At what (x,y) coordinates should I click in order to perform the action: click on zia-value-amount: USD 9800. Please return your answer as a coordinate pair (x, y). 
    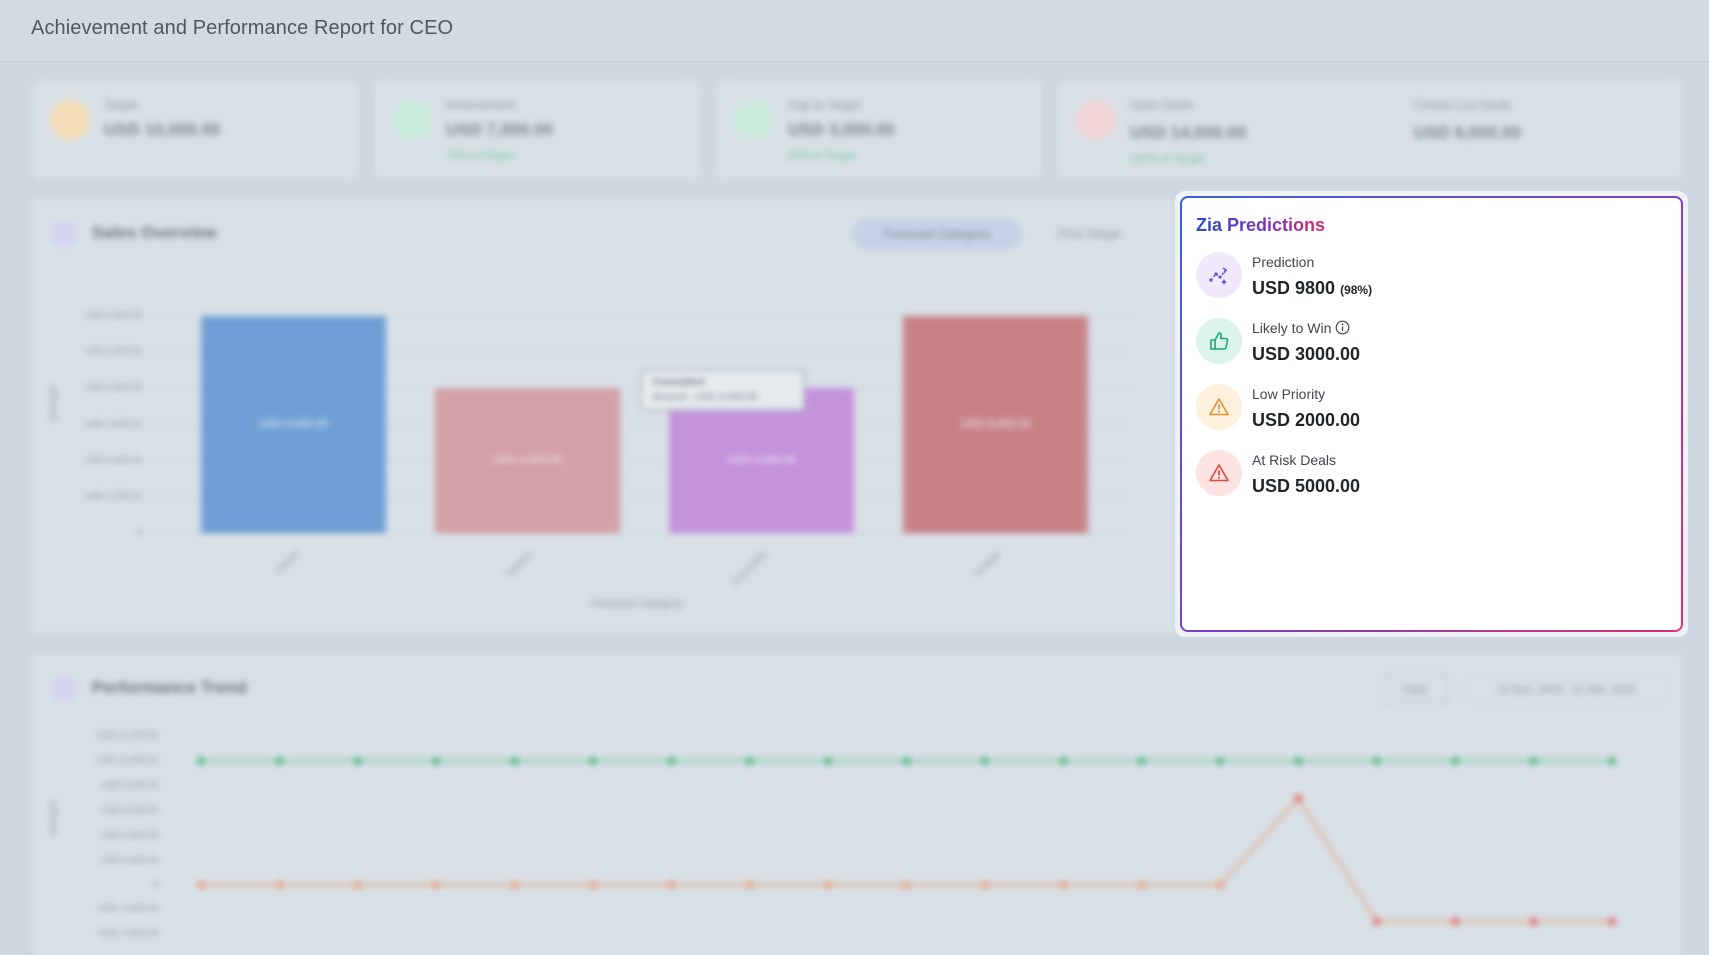
    Looking at the image, I should click on (1294, 288).